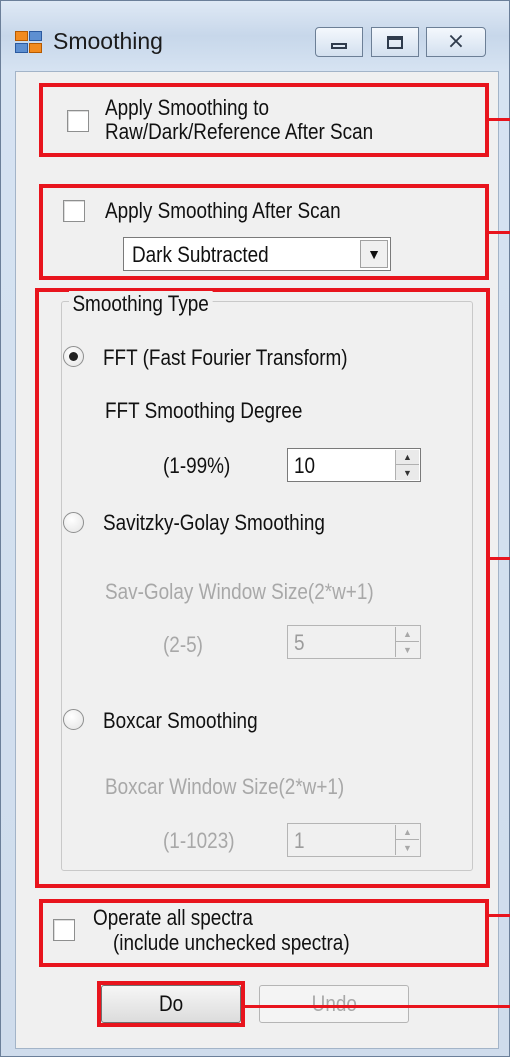 The image size is (510, 1057). Describe the element at coordinates (204, 410) in the screenshot. I see `fft-degree-label: FFT Smoothing Degree` at that location.